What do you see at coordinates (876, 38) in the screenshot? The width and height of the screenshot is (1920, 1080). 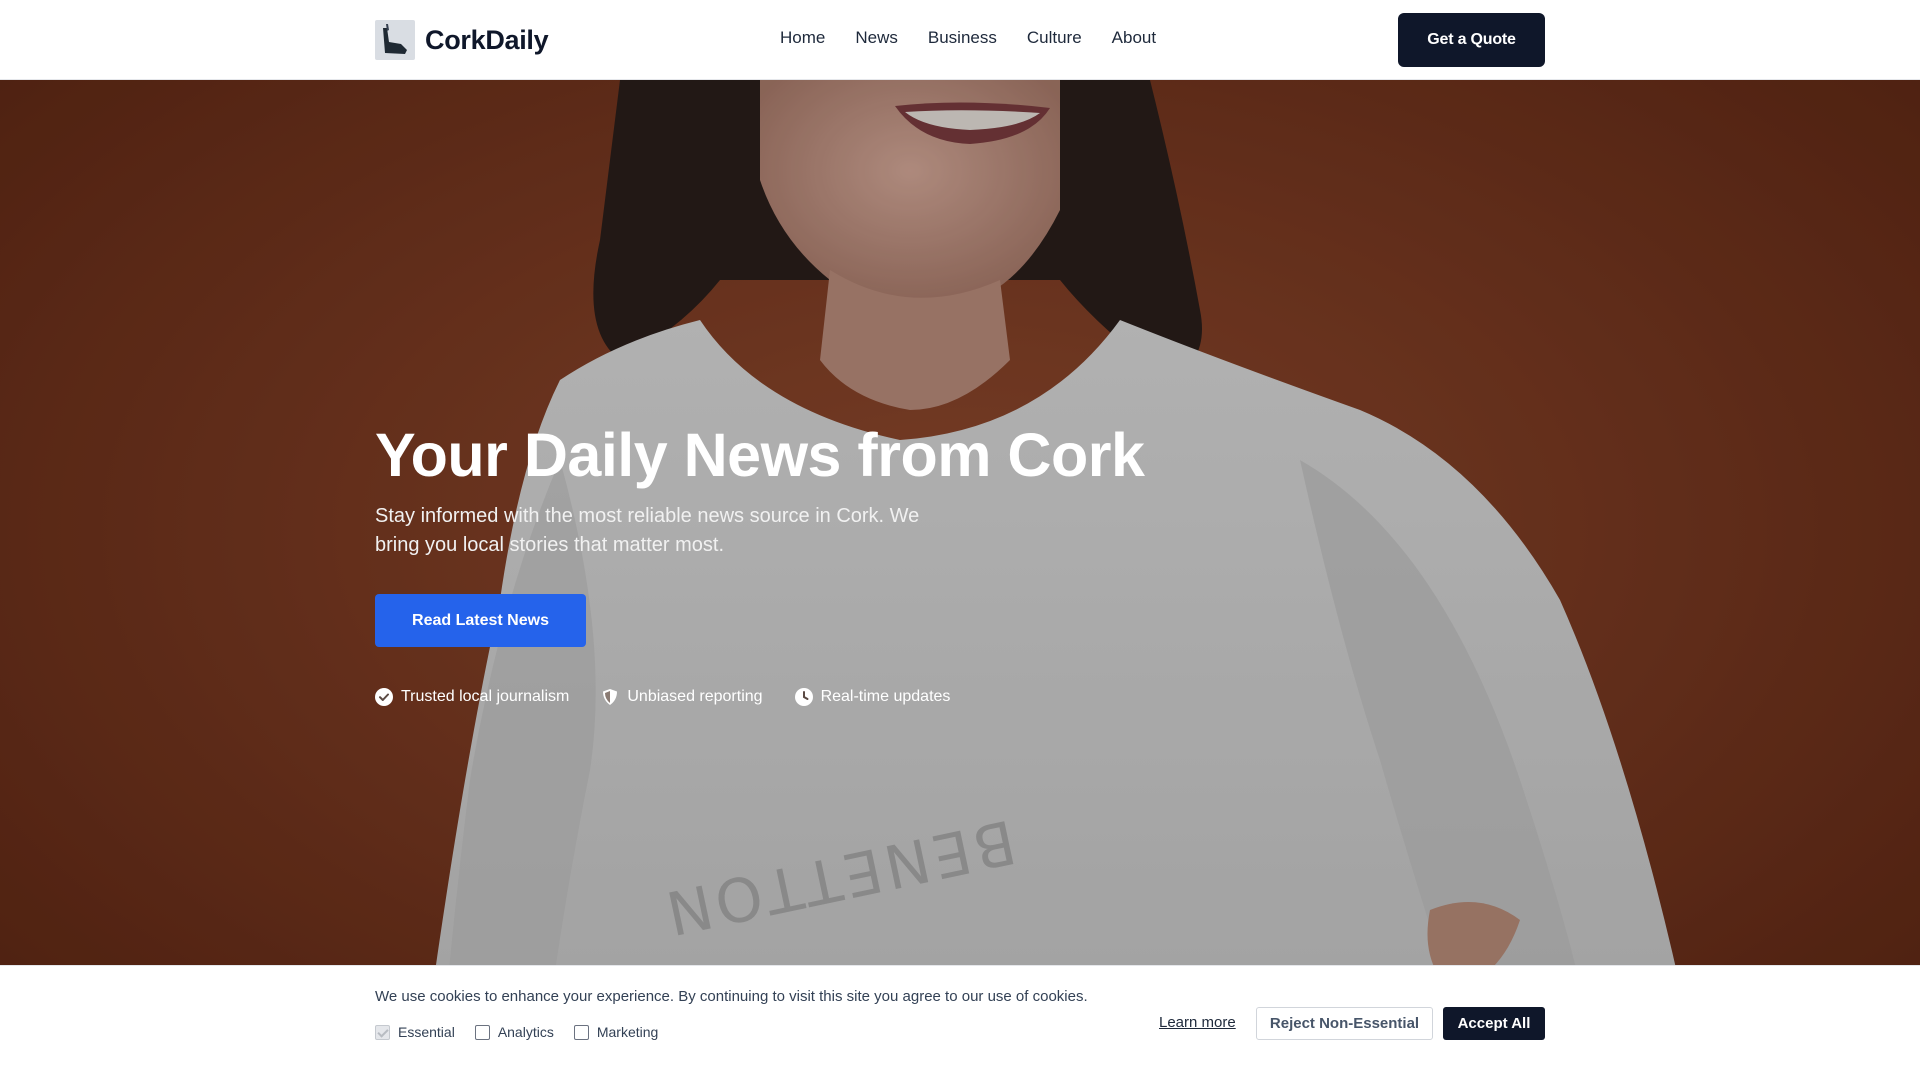 I see `nav-news: News` at bounding box center [876, 38].